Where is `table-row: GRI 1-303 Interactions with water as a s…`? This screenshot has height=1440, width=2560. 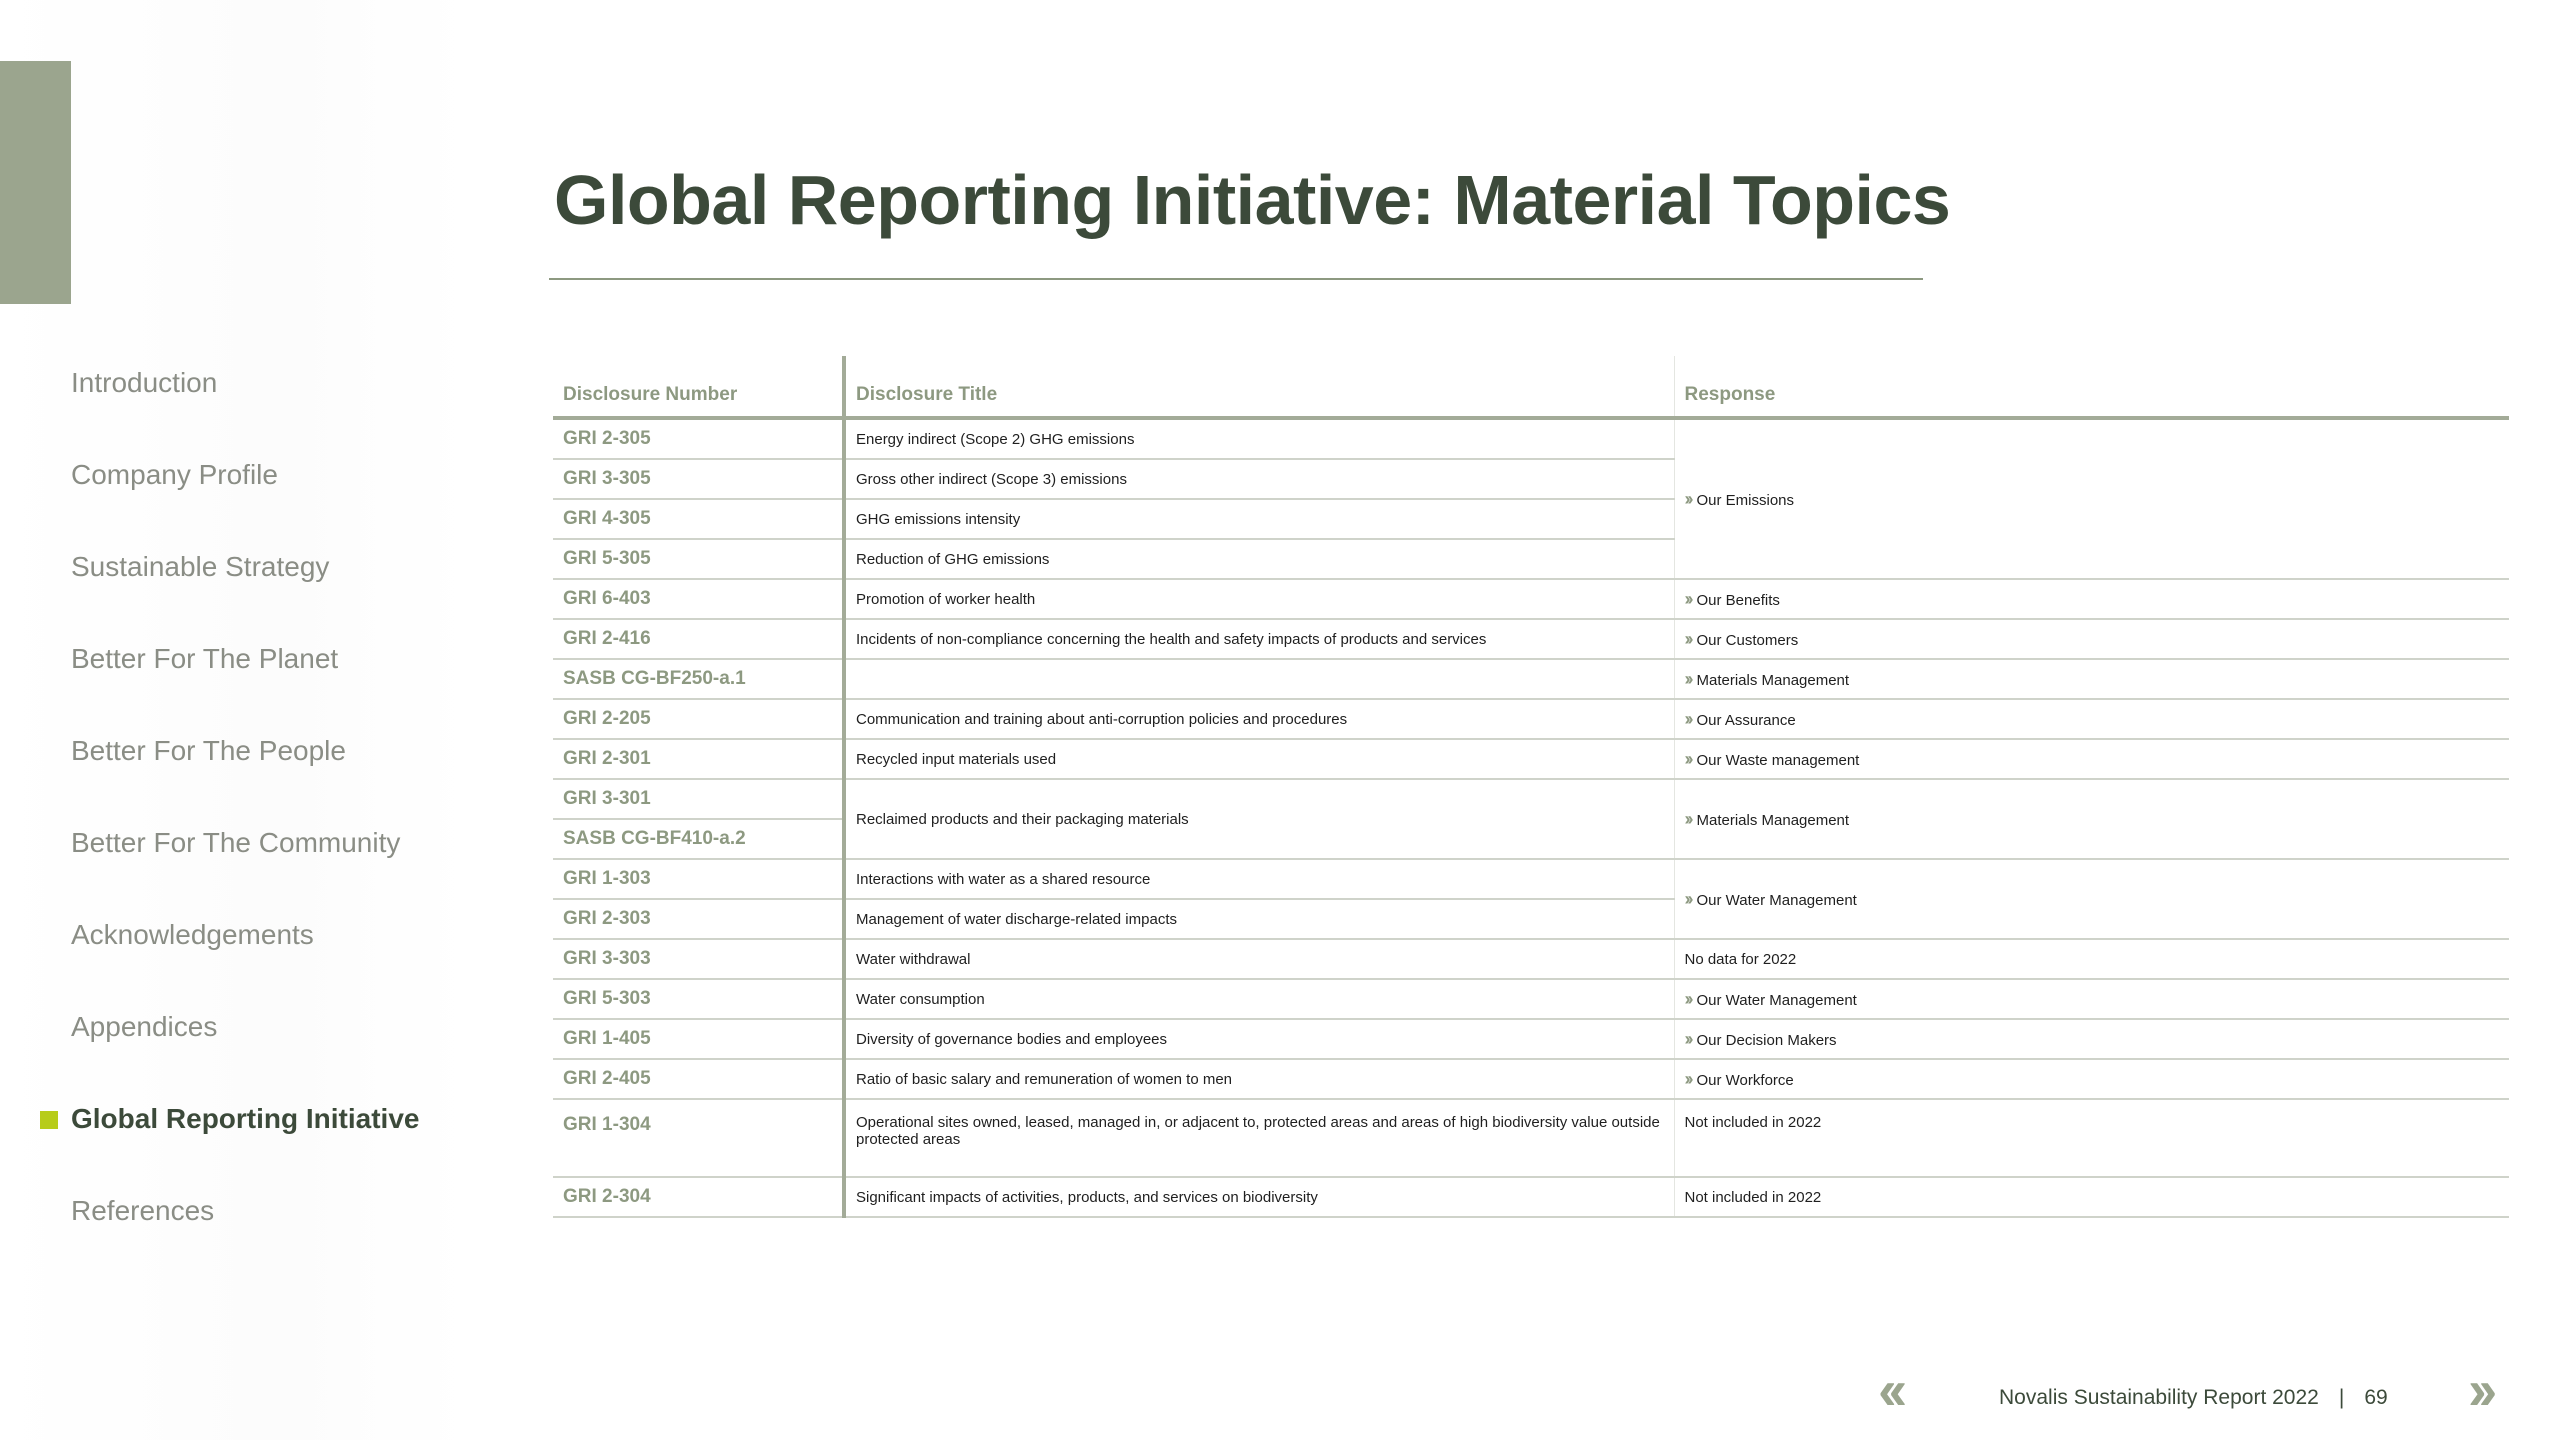
table-row: GRI 1-303 Interactions with water as a s… is located at coordinates (1531, 899).